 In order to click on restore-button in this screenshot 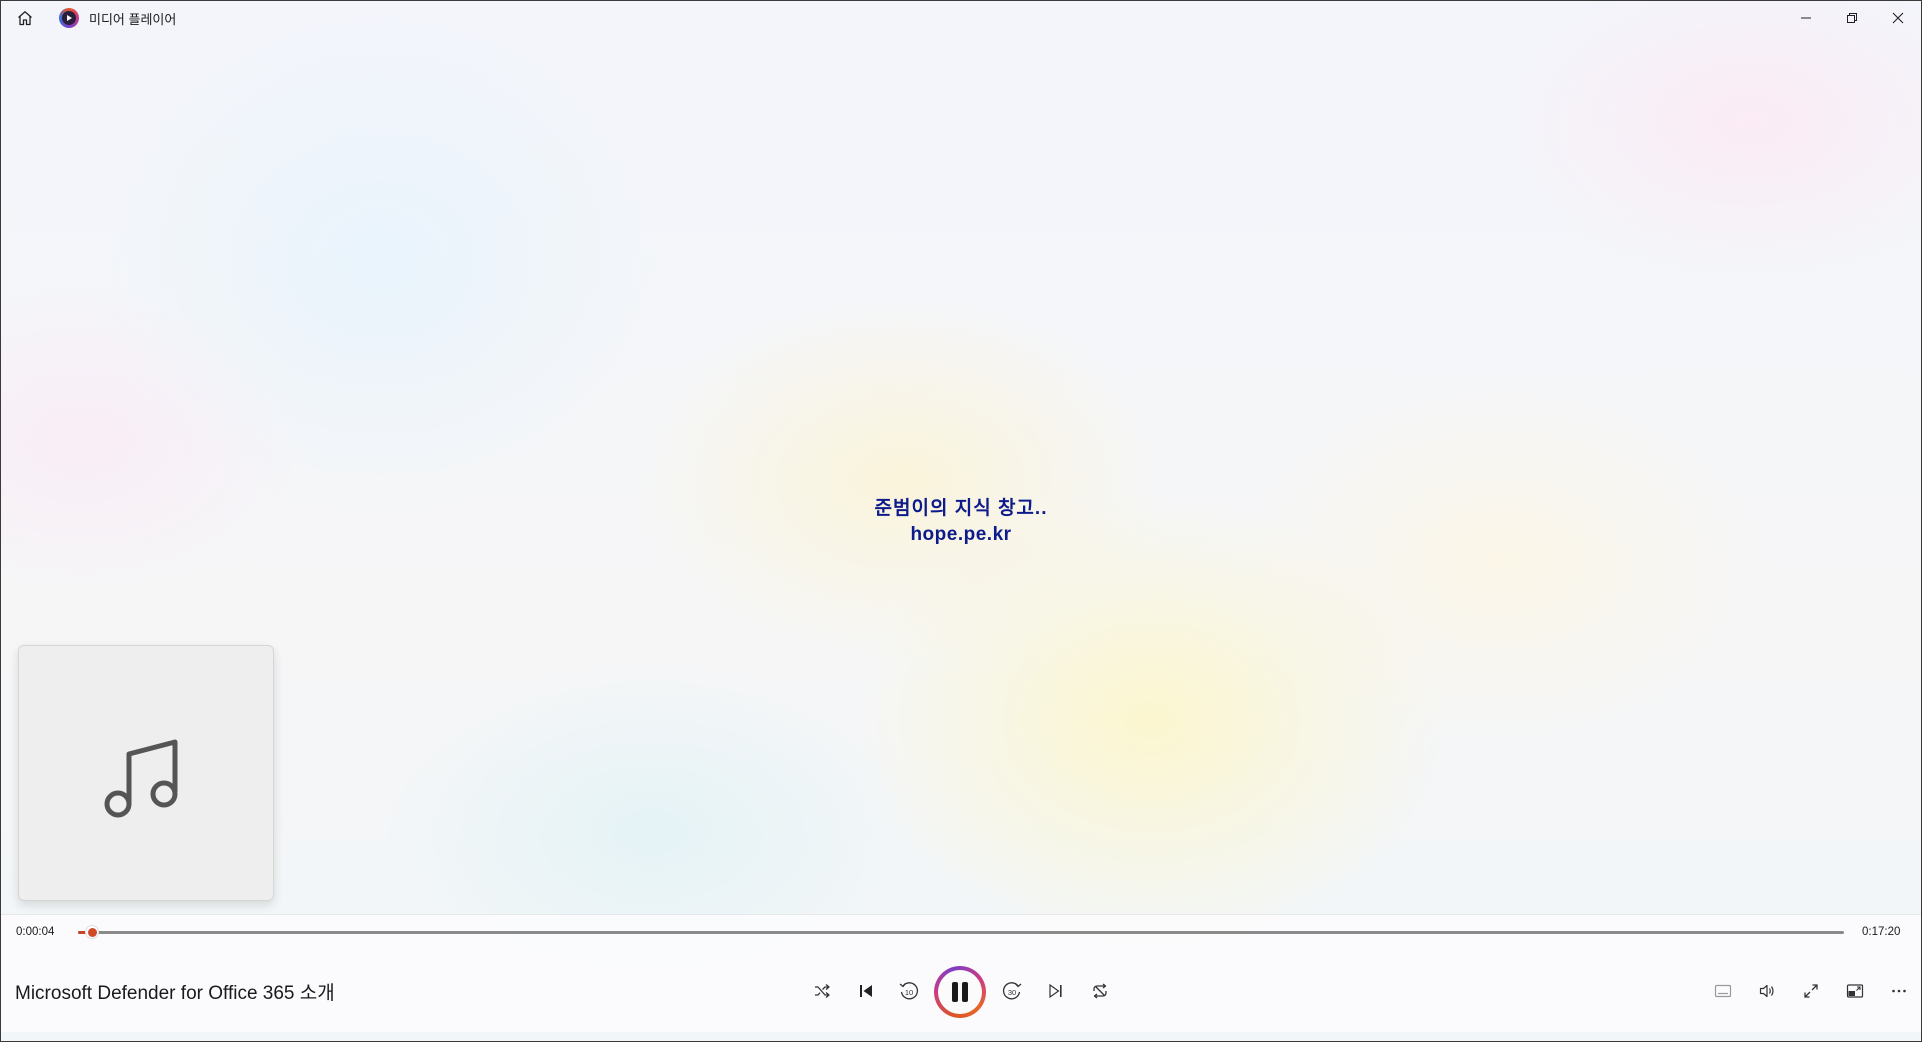, I will do `click(1852, 18)`.